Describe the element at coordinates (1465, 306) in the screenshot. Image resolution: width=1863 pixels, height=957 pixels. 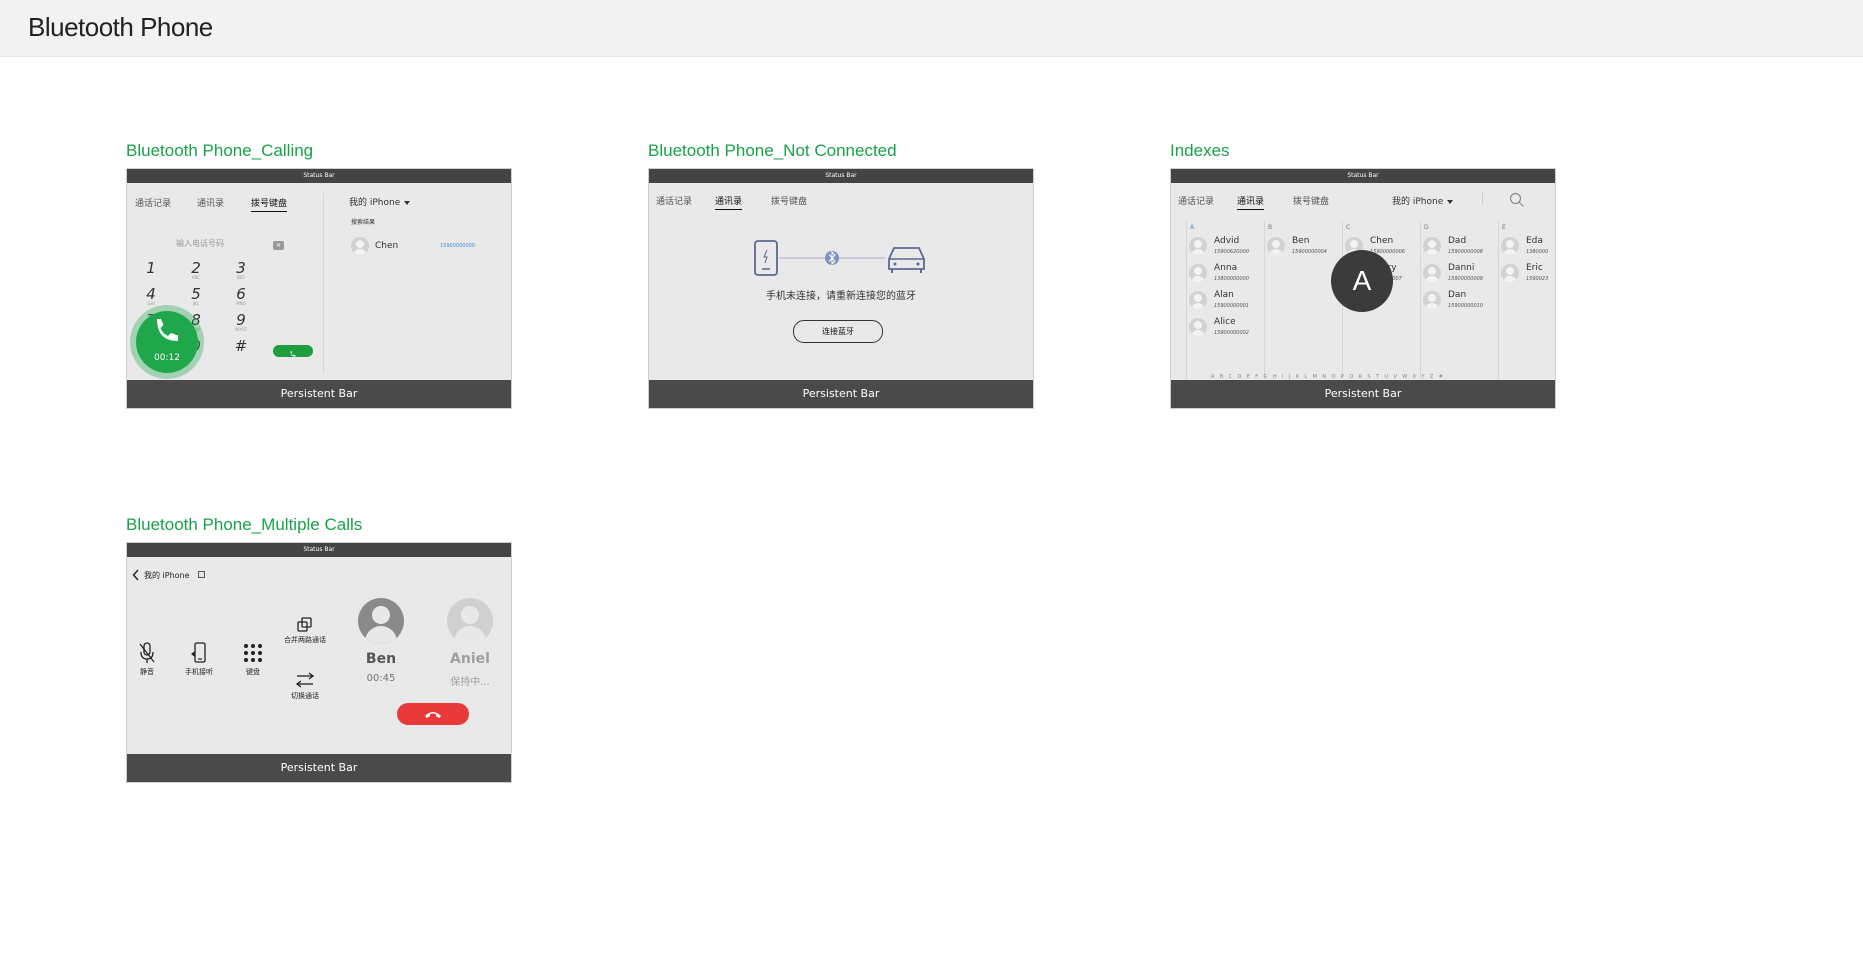
I see `contact-number: 15900000010` at that location.